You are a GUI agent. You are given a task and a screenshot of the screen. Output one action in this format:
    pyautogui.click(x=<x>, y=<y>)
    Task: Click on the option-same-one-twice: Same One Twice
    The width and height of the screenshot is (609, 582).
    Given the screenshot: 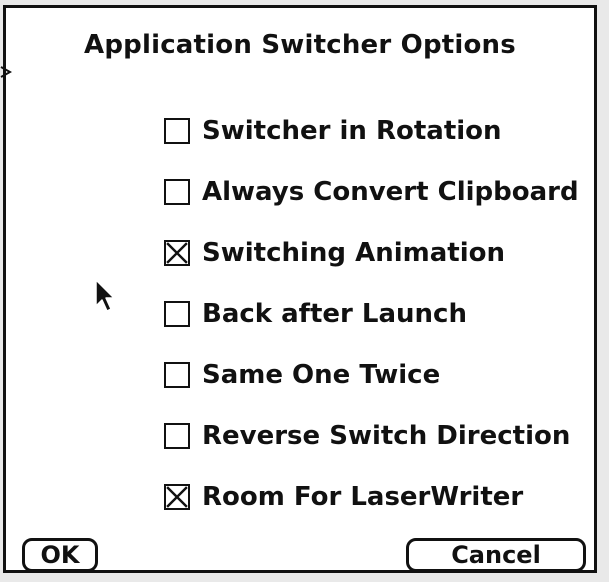 What is the action you would take?
    pyautogui.click(x=371, y=374)
    